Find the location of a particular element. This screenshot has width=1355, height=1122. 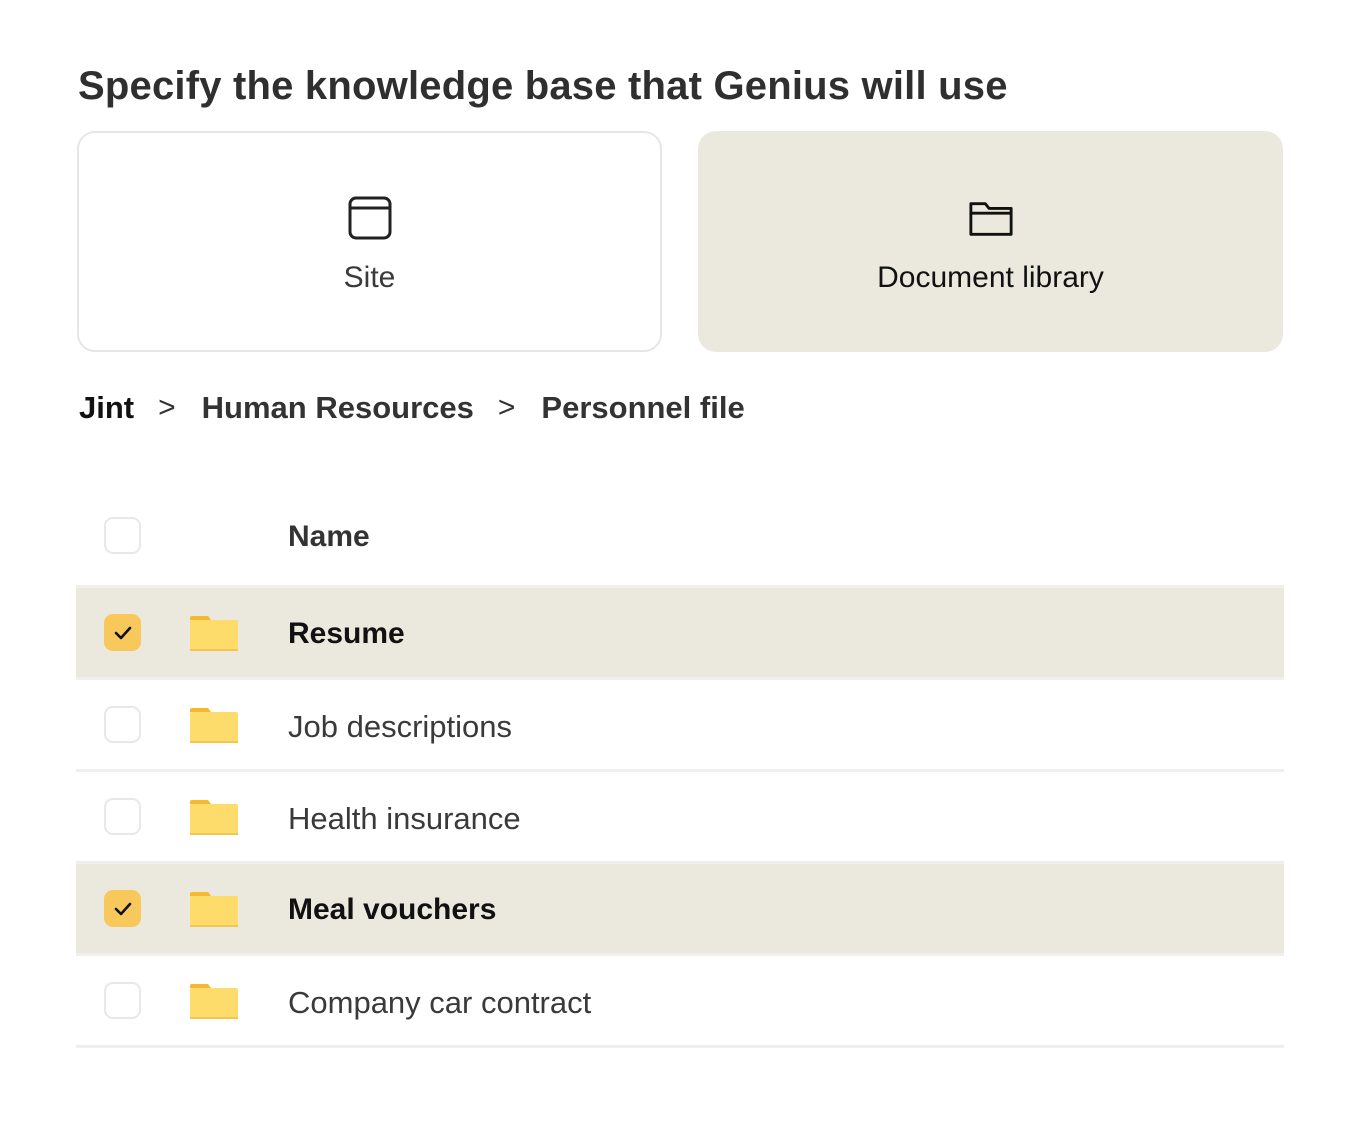

site-option-label: Site is located at coordinates (369, 277).